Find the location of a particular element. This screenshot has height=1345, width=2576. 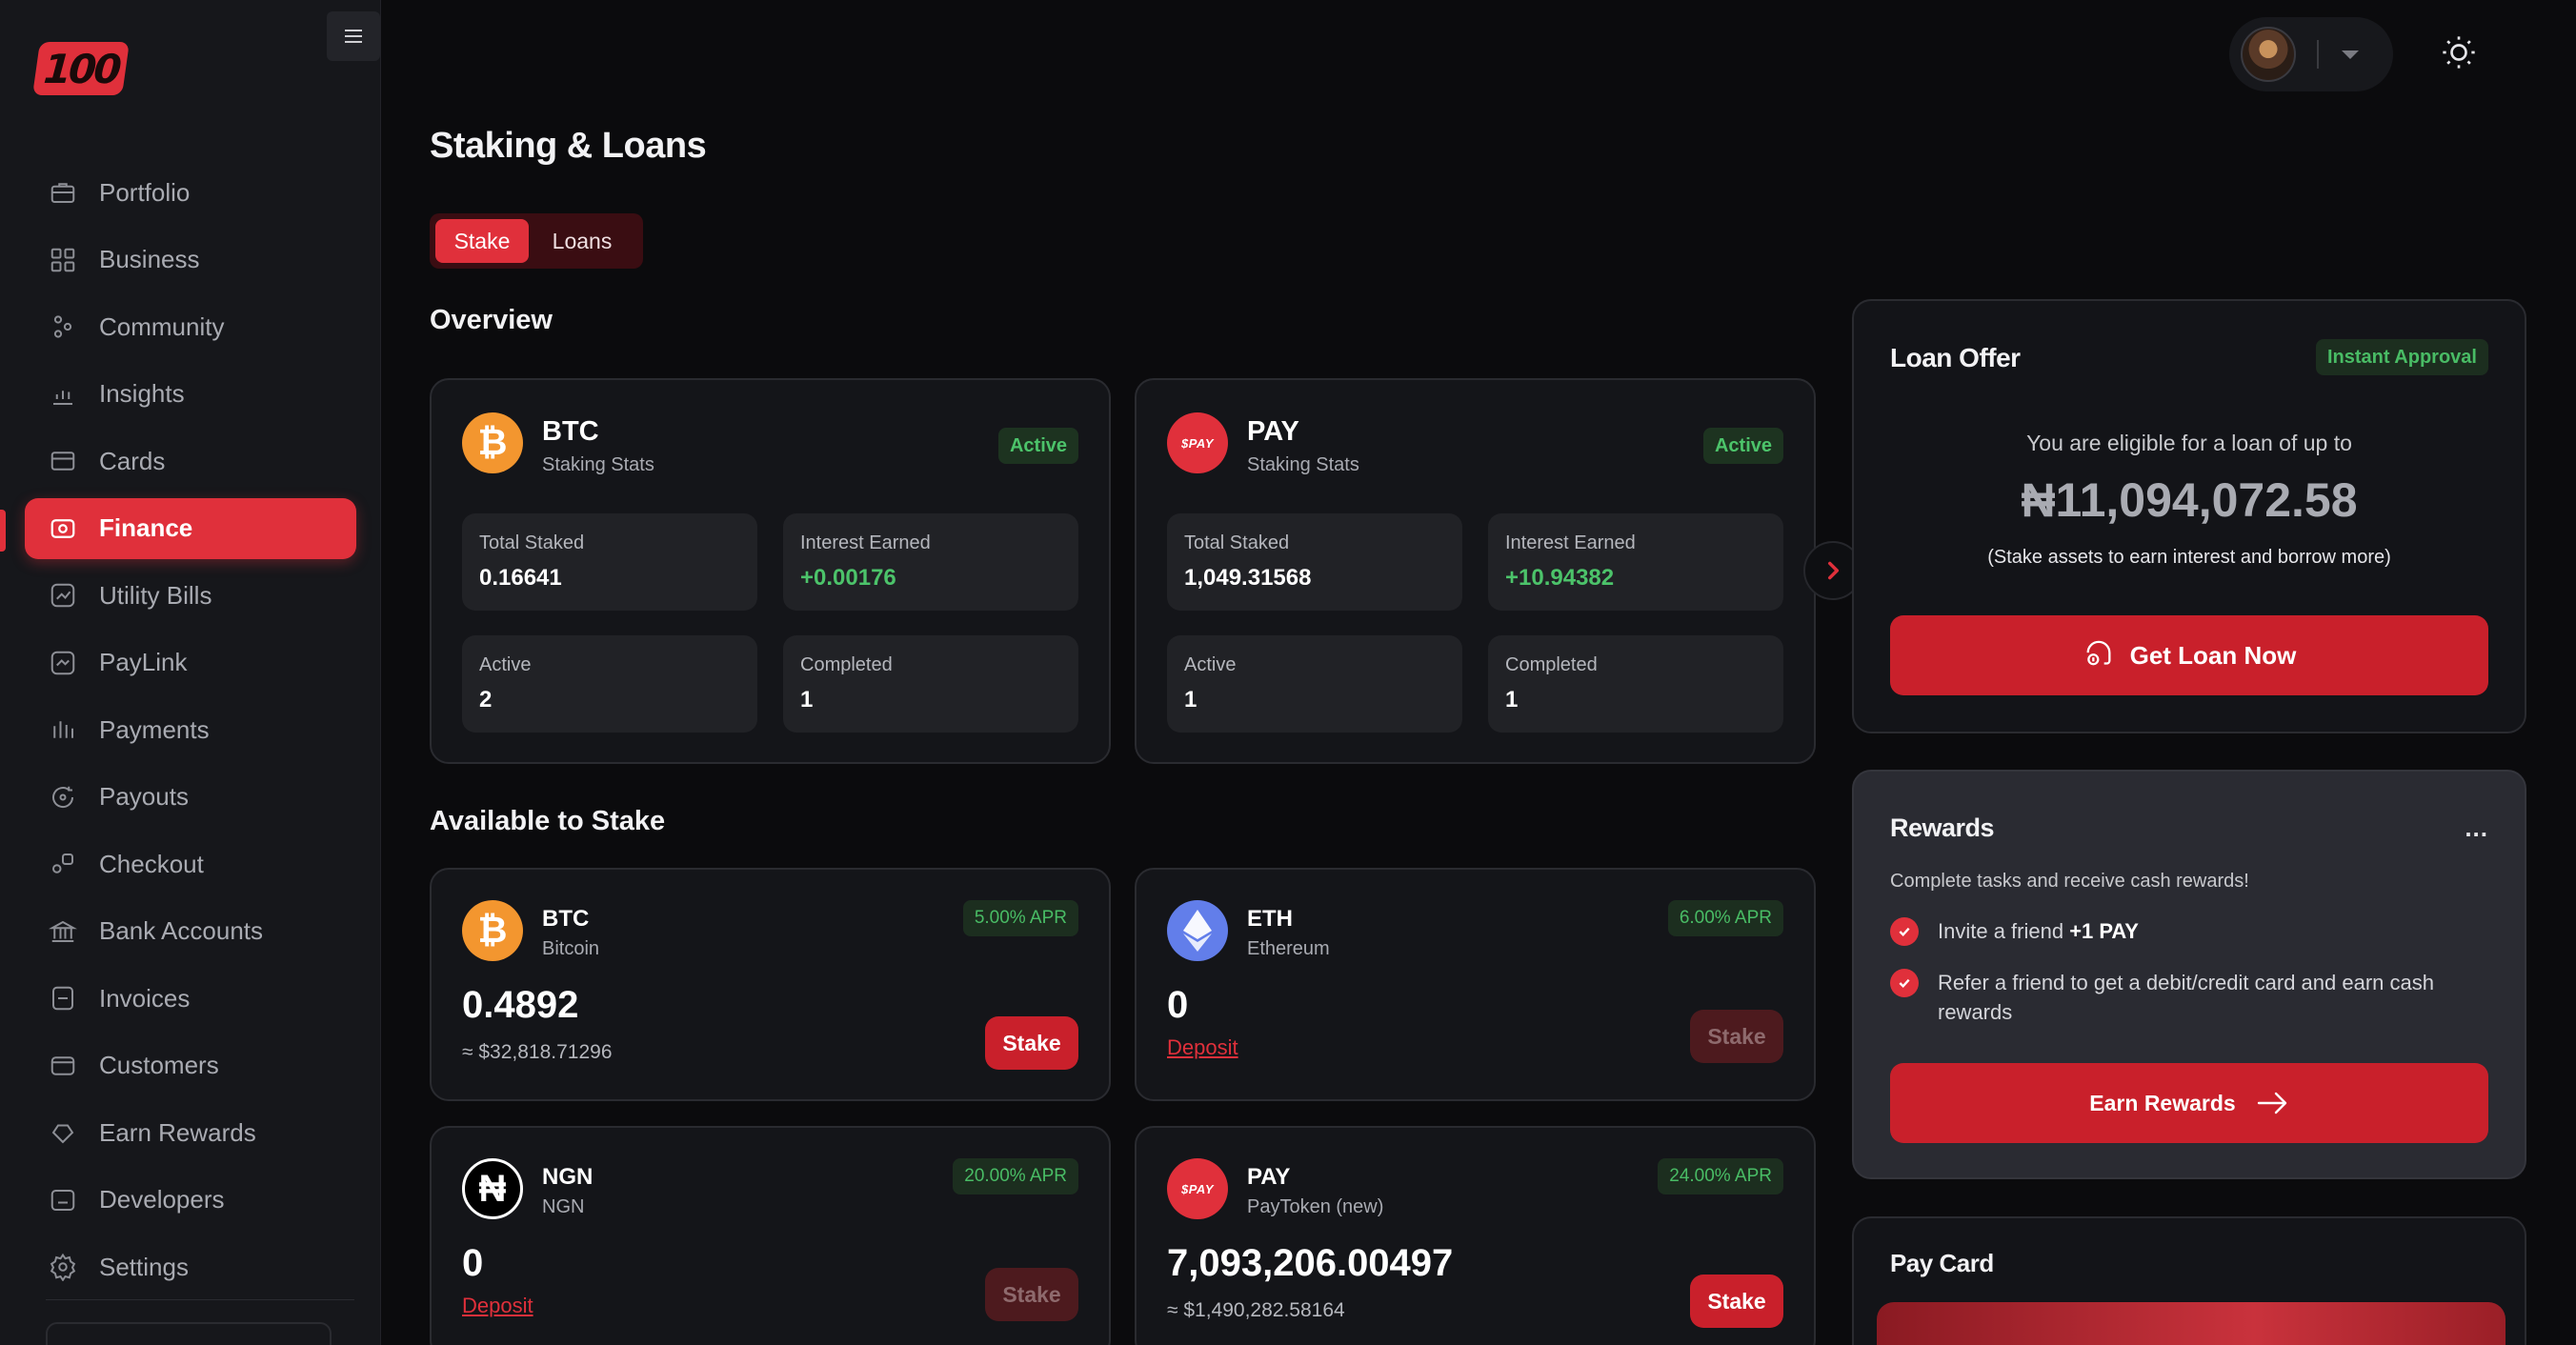

sidebar-item-paylink: PayLink is located at coordinates (191, 662).